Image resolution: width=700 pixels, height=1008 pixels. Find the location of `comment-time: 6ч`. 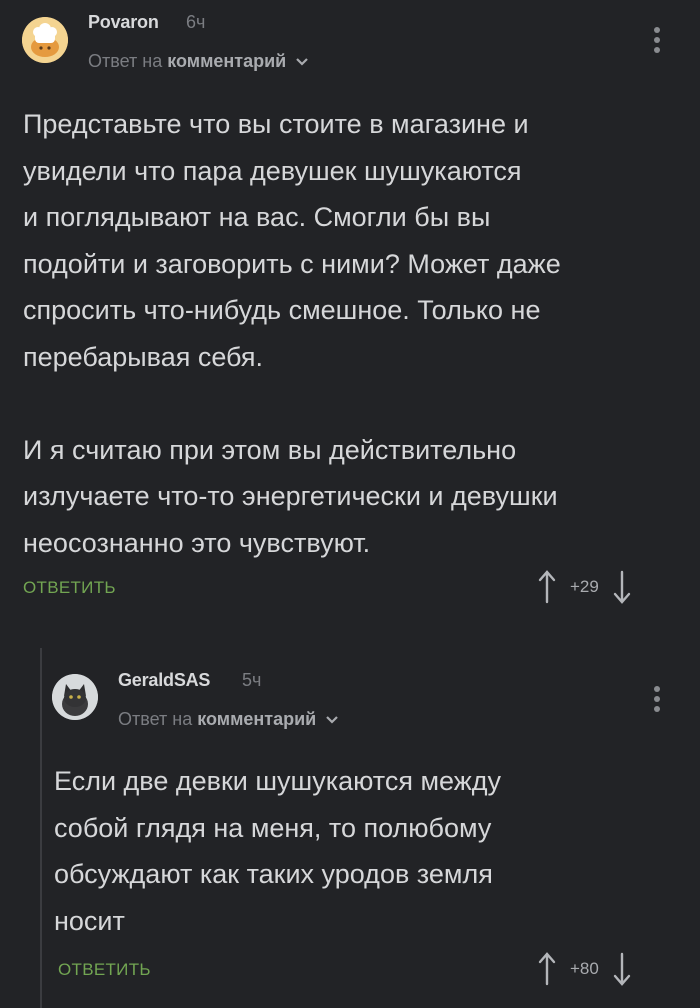

comment-time: 6ч is located at coordinates (196, 22).